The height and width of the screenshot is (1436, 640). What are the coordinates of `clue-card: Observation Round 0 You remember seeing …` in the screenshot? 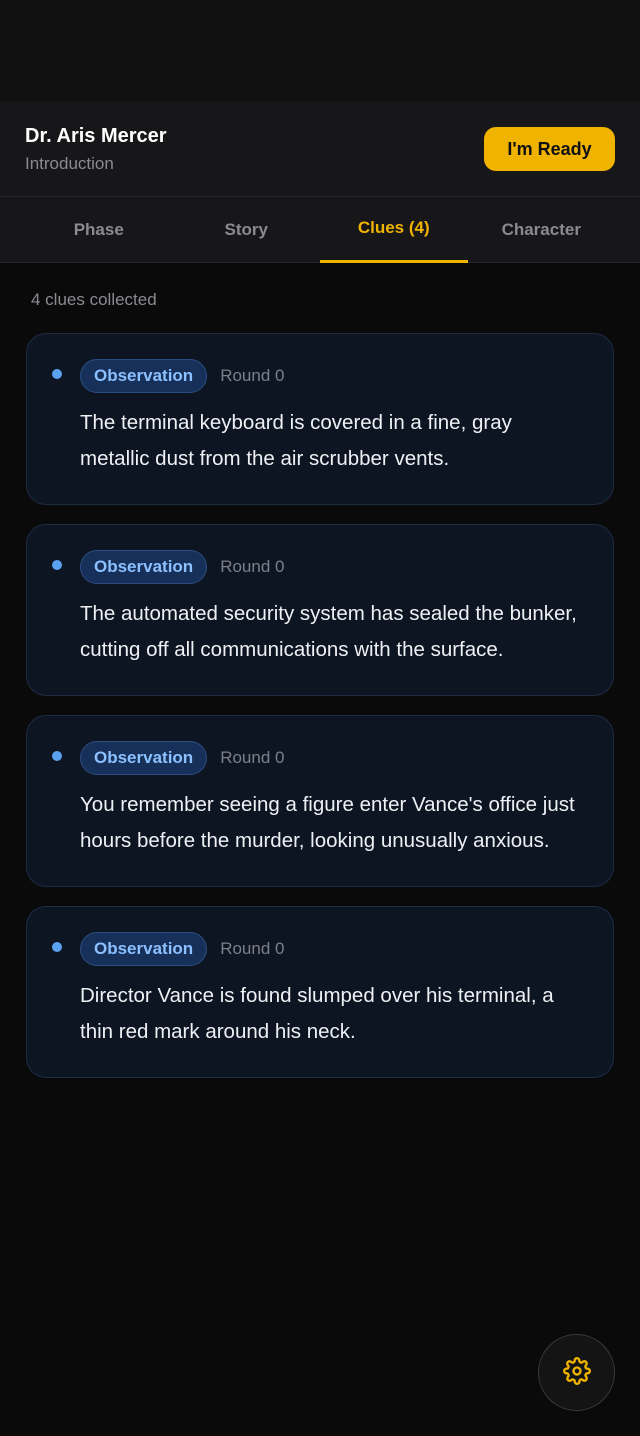 It's located at (320, 801).